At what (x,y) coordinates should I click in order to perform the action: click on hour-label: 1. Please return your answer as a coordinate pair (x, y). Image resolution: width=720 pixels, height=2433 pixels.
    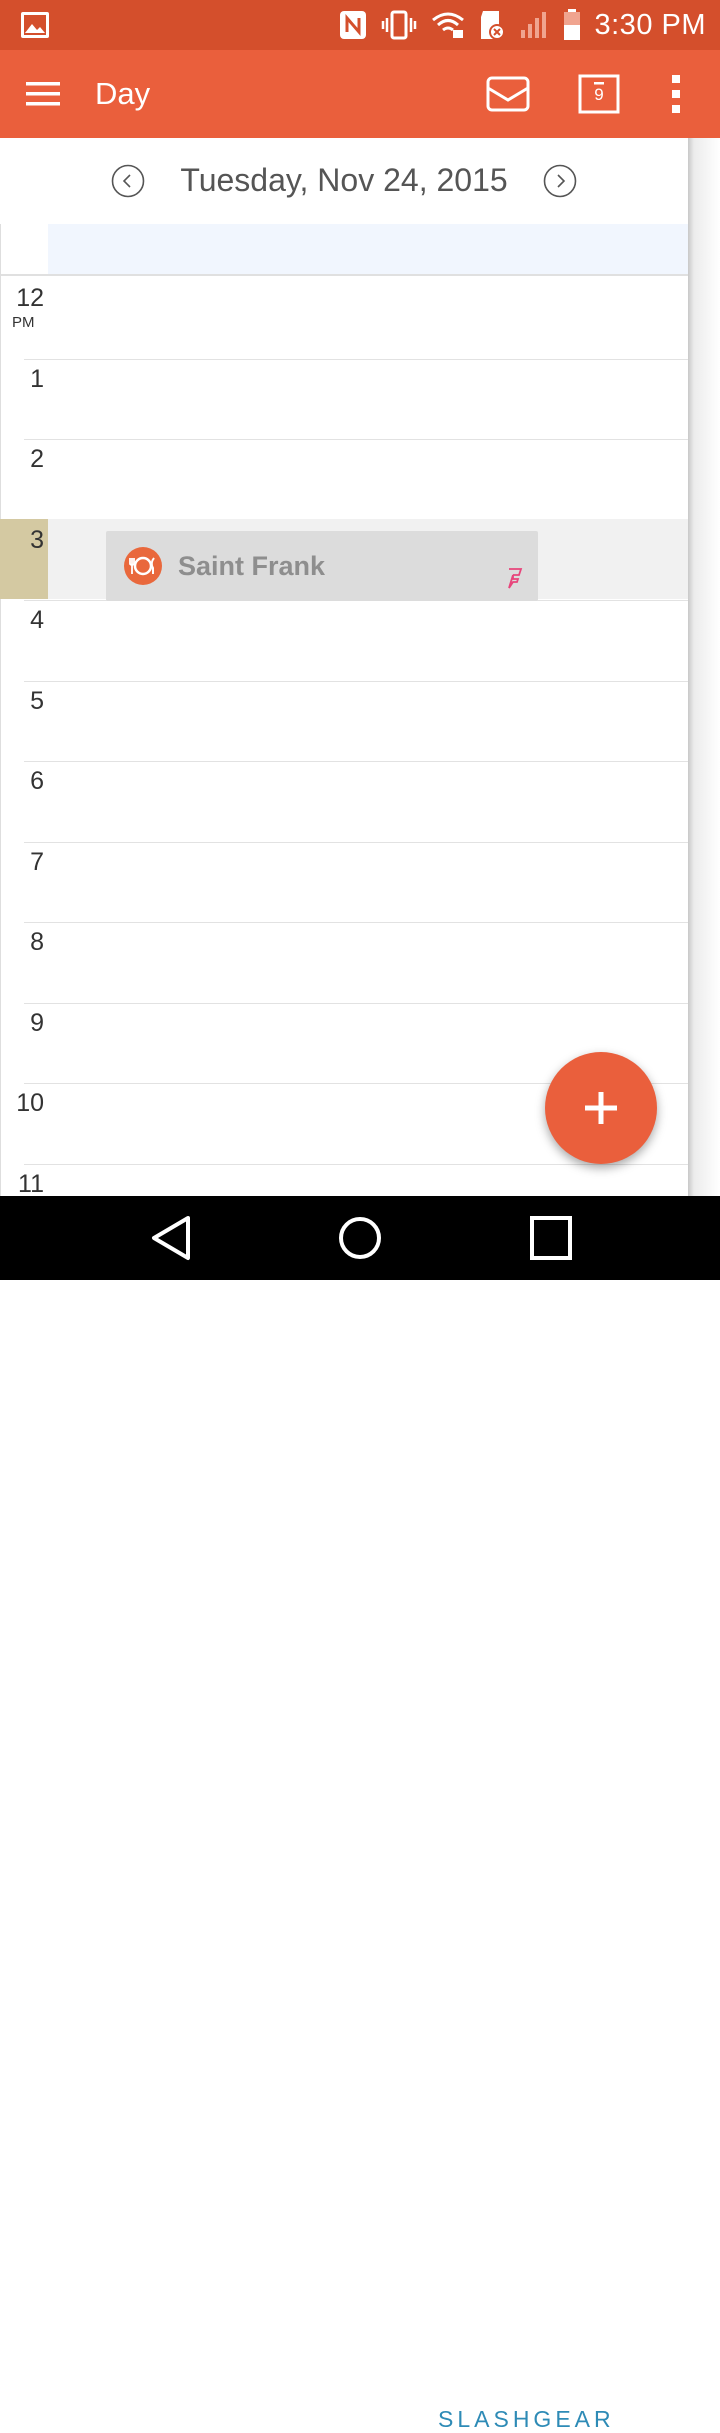
    Looking at the image, I should click on (37, 378).